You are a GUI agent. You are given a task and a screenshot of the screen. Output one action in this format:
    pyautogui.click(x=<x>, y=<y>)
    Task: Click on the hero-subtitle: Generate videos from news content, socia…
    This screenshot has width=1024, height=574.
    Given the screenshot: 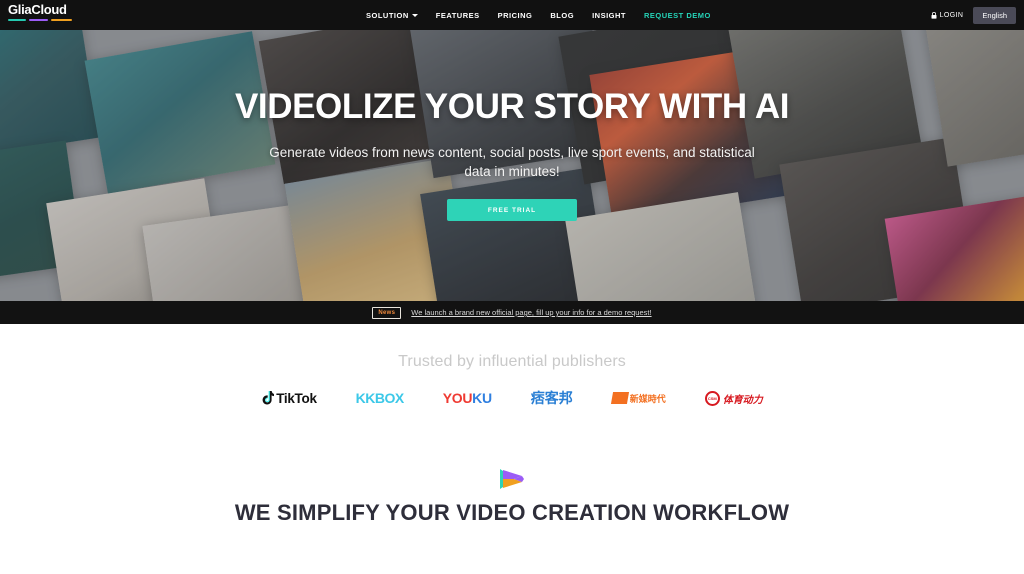 What is the action you would take?
    pyautogui.click(x=512, y=162)
    